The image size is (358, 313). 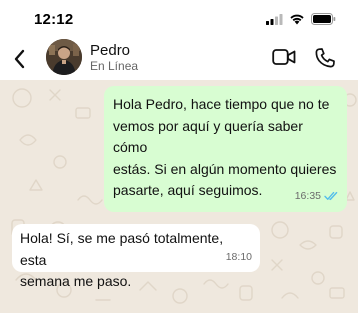 I want to click on avatar, so click(x=64, y=57).